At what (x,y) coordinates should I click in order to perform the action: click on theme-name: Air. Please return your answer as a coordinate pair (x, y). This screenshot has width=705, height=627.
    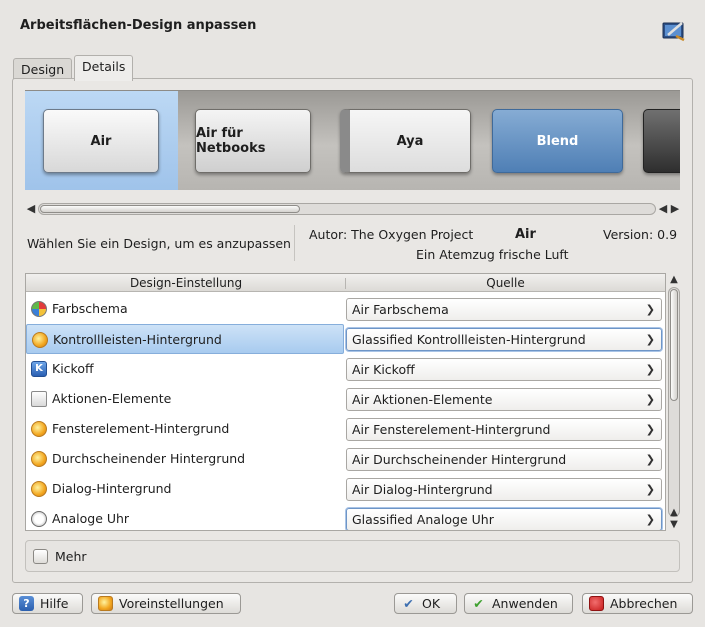
    Looking at the image, I should click on (525, 234).